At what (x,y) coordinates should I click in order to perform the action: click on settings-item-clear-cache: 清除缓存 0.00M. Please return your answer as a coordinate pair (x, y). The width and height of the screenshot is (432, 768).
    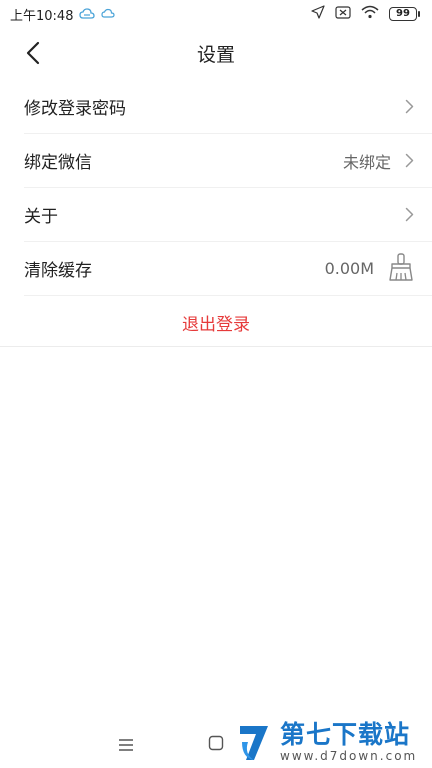
    Looking at the image, I should click on (228, 269).